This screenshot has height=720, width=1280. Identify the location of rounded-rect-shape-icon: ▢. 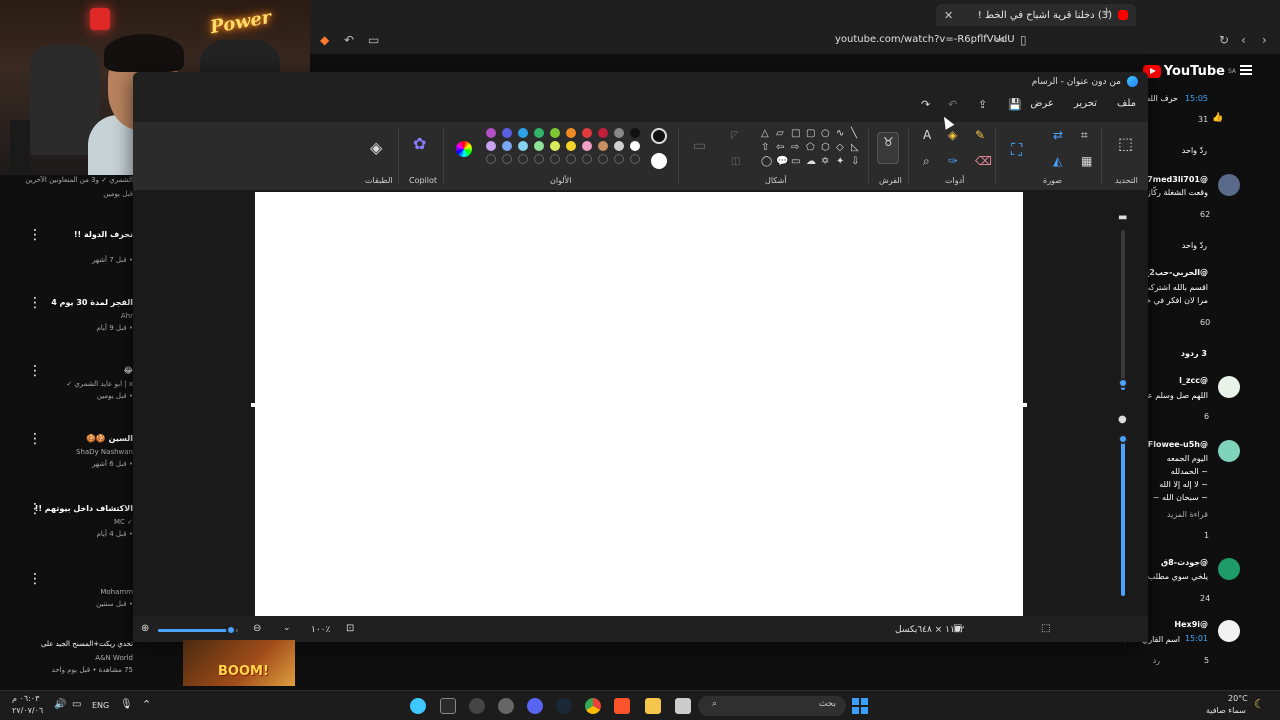
(810, 133).